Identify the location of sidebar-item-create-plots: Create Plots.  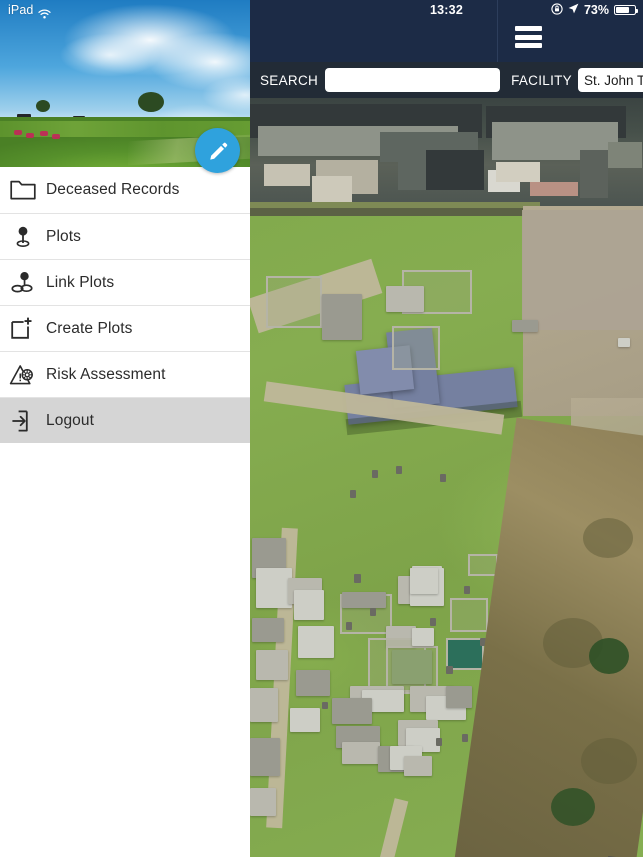
(125, 328).